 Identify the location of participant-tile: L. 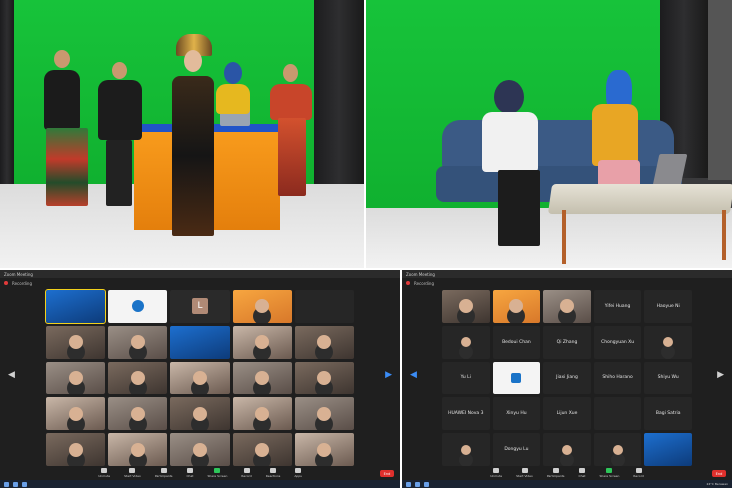
(200, 306).